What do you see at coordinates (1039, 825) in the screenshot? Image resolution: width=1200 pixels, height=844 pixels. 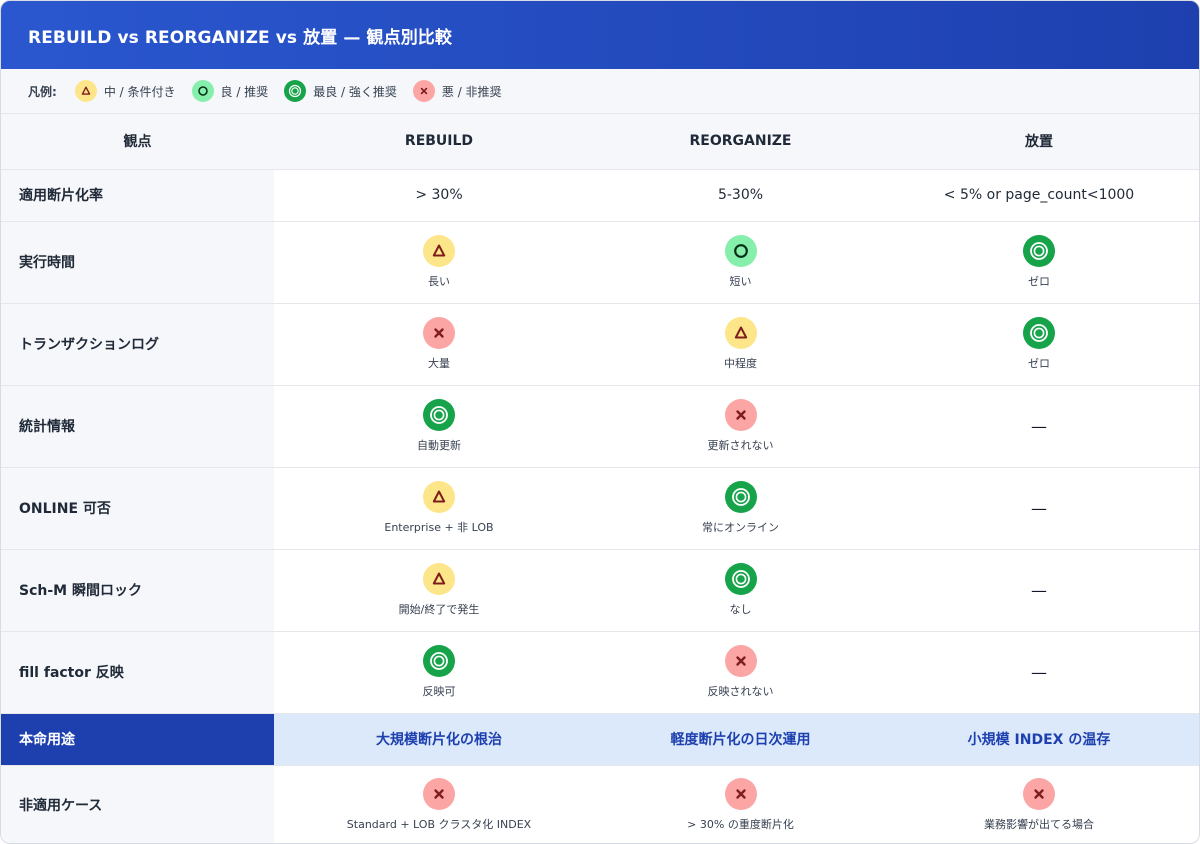 I see `cell-note: 業務影響が出てる場合` at bounding box center [1039, 825].